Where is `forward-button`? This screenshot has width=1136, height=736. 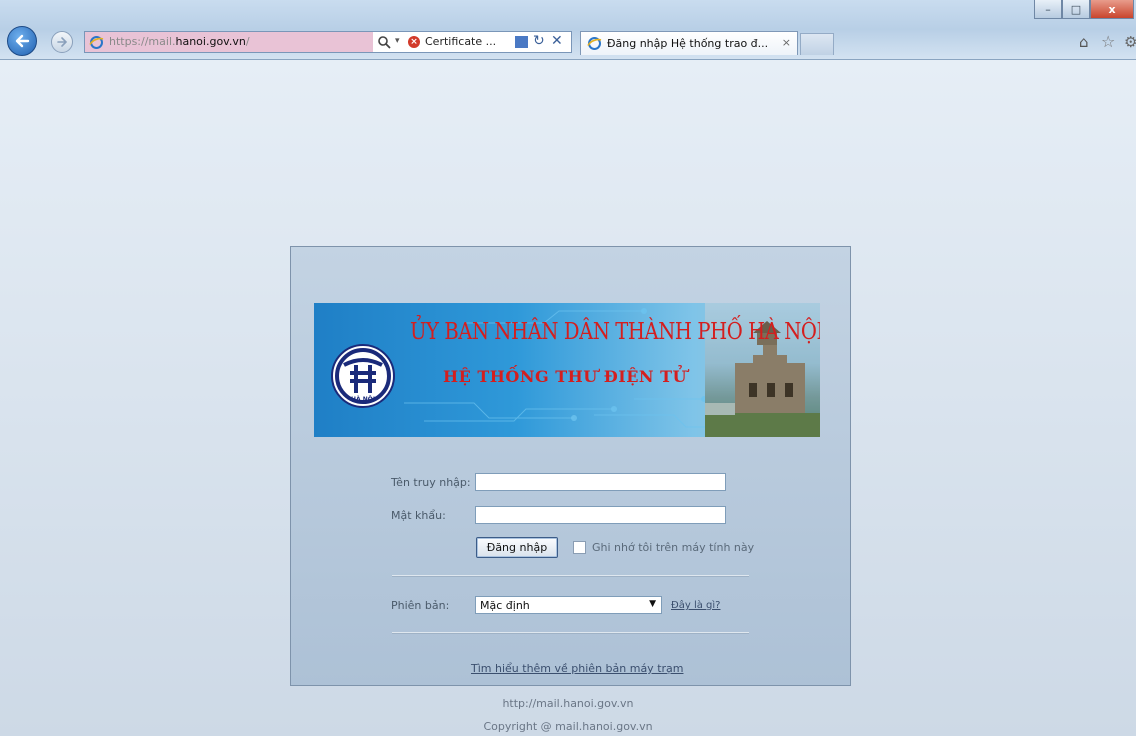
forward-button is located at coordinates (62, 42).